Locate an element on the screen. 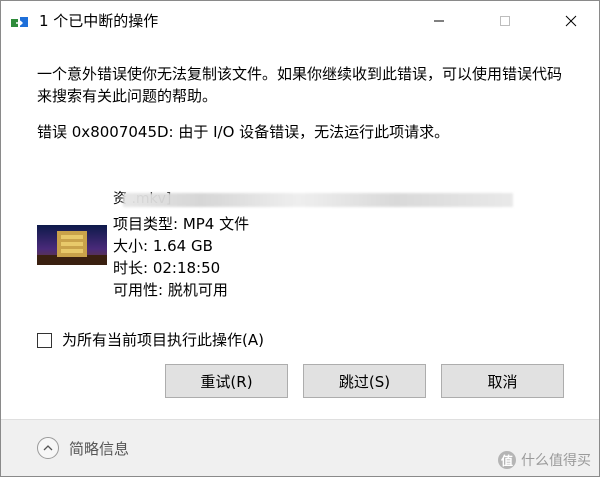 The width and height of the screenshot is (600, 477). close-button is located at coordinates (571, 21).